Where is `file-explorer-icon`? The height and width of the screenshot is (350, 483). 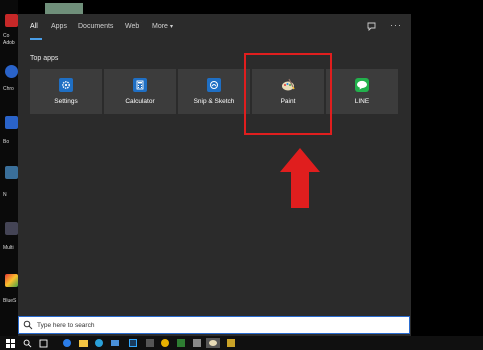
file-explorer-icon is located at coordinates (83, 343).